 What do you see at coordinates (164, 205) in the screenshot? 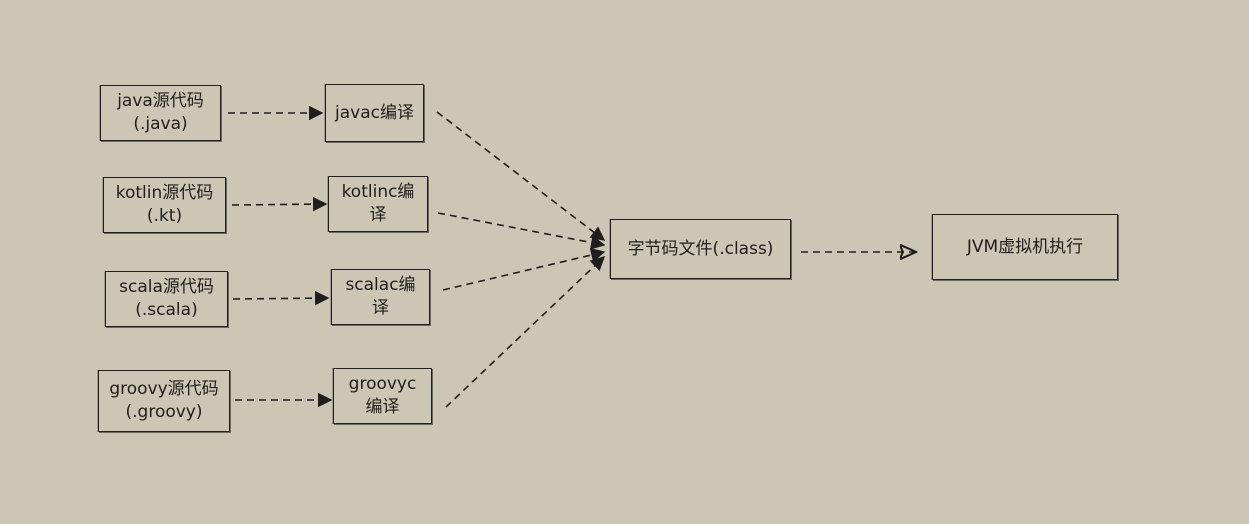
I see `kotlin-source-box: kotlin源代码 (.kt)` at bounding box center [164, 205].